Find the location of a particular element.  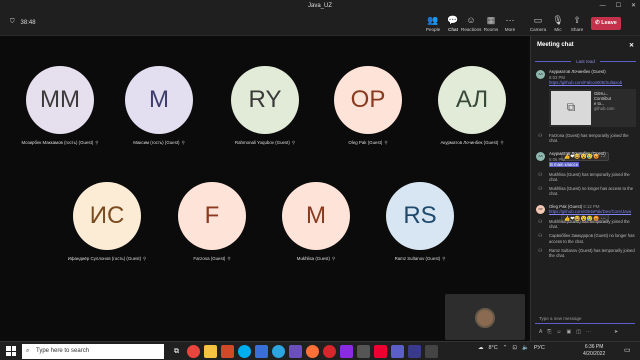

sticker-icon: ◫ is located at coordinates (578, 332).